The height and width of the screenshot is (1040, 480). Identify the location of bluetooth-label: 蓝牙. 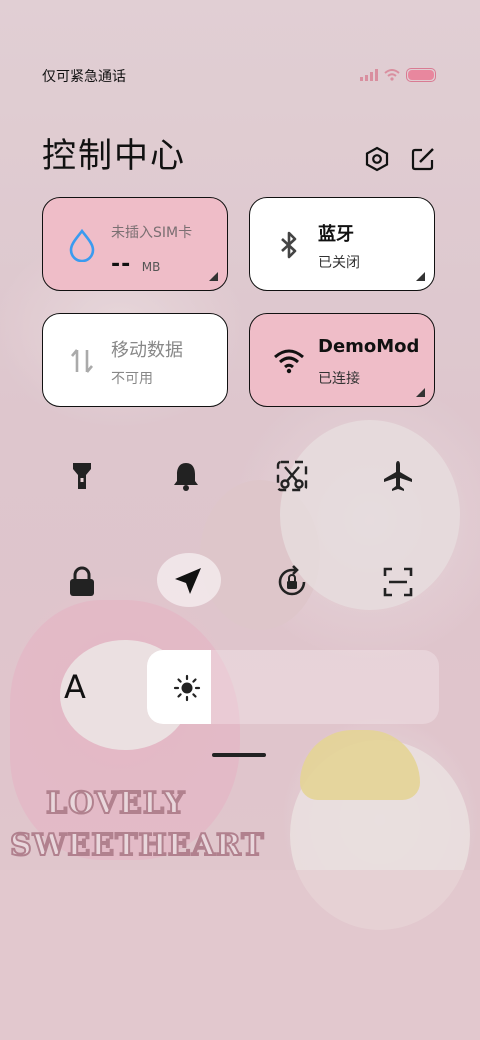
(336, 234).